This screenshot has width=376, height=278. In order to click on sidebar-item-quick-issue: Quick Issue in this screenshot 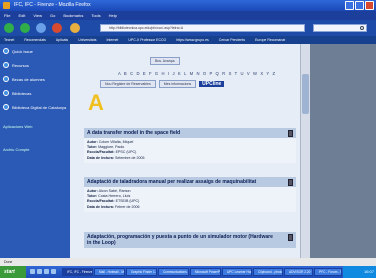, I will do `click(35, 51)`.